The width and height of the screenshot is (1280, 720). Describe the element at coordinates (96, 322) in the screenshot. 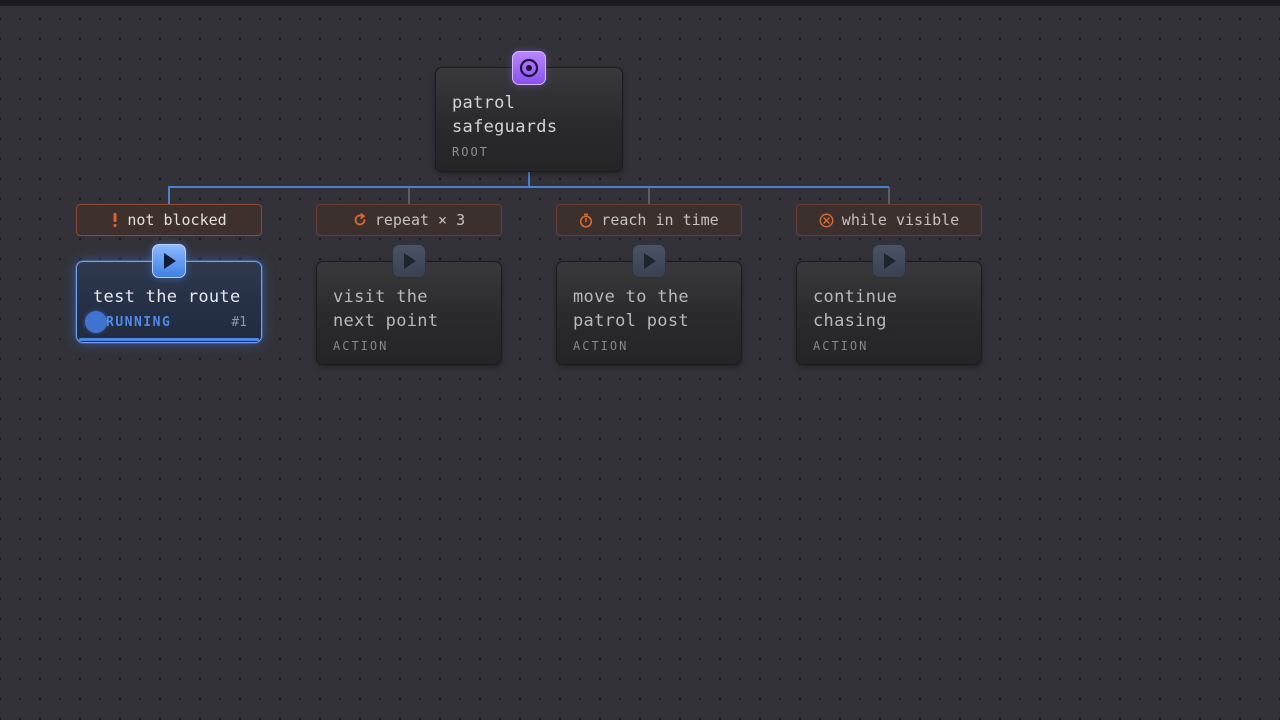

I see `running-indicator-dot` at that location.